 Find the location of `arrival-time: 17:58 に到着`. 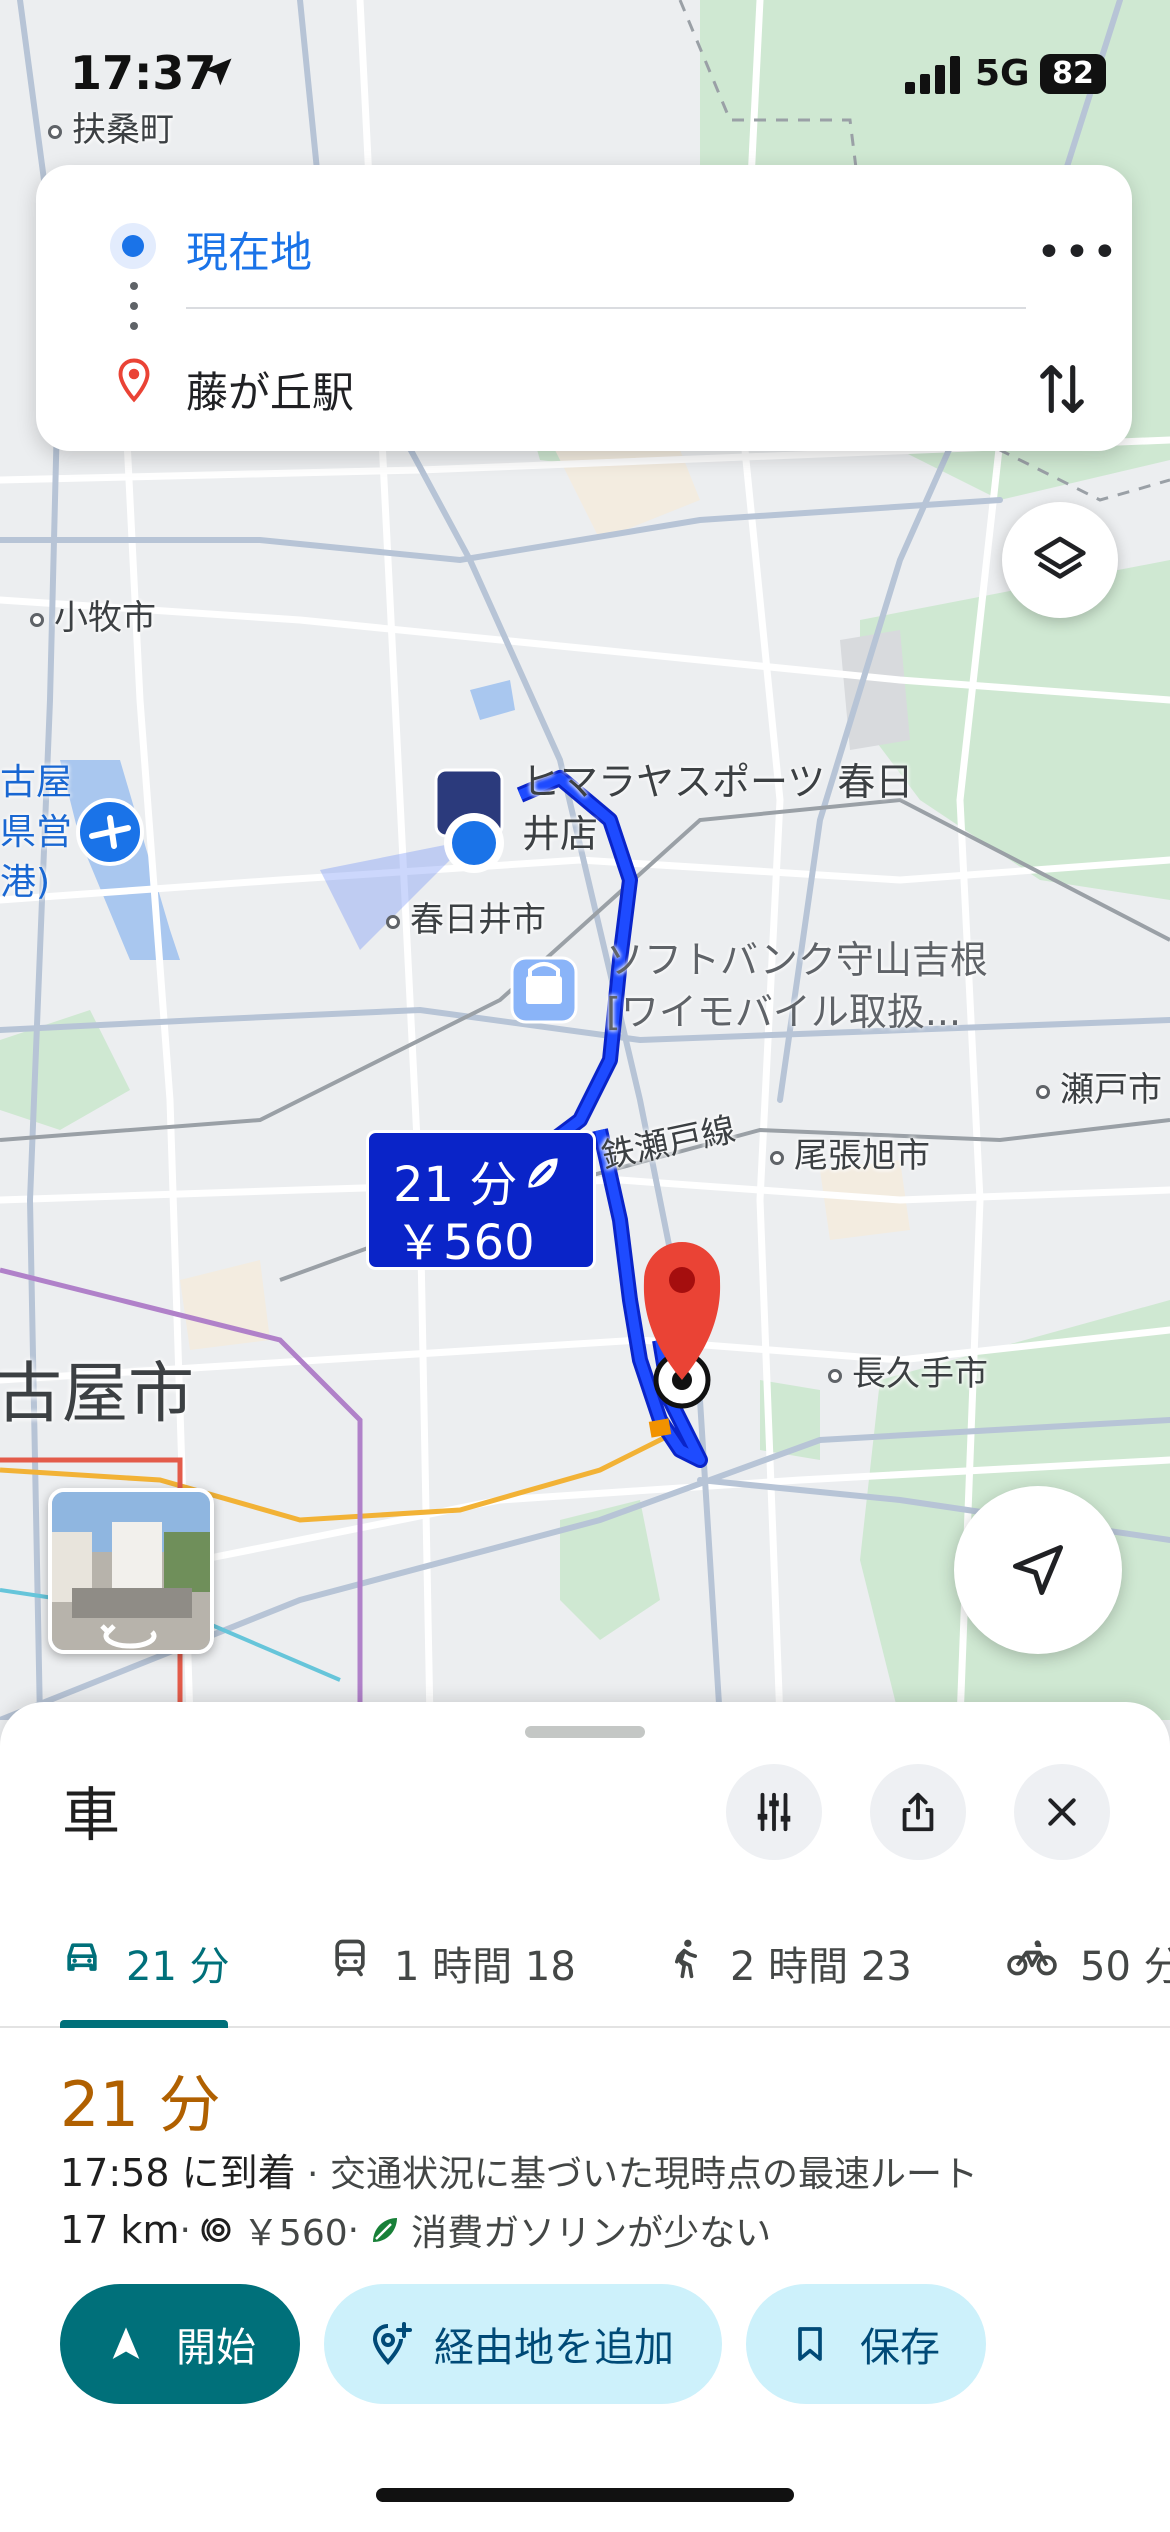

arrival-time: 17:58 に到着 is located at coordinates (178, 2173).